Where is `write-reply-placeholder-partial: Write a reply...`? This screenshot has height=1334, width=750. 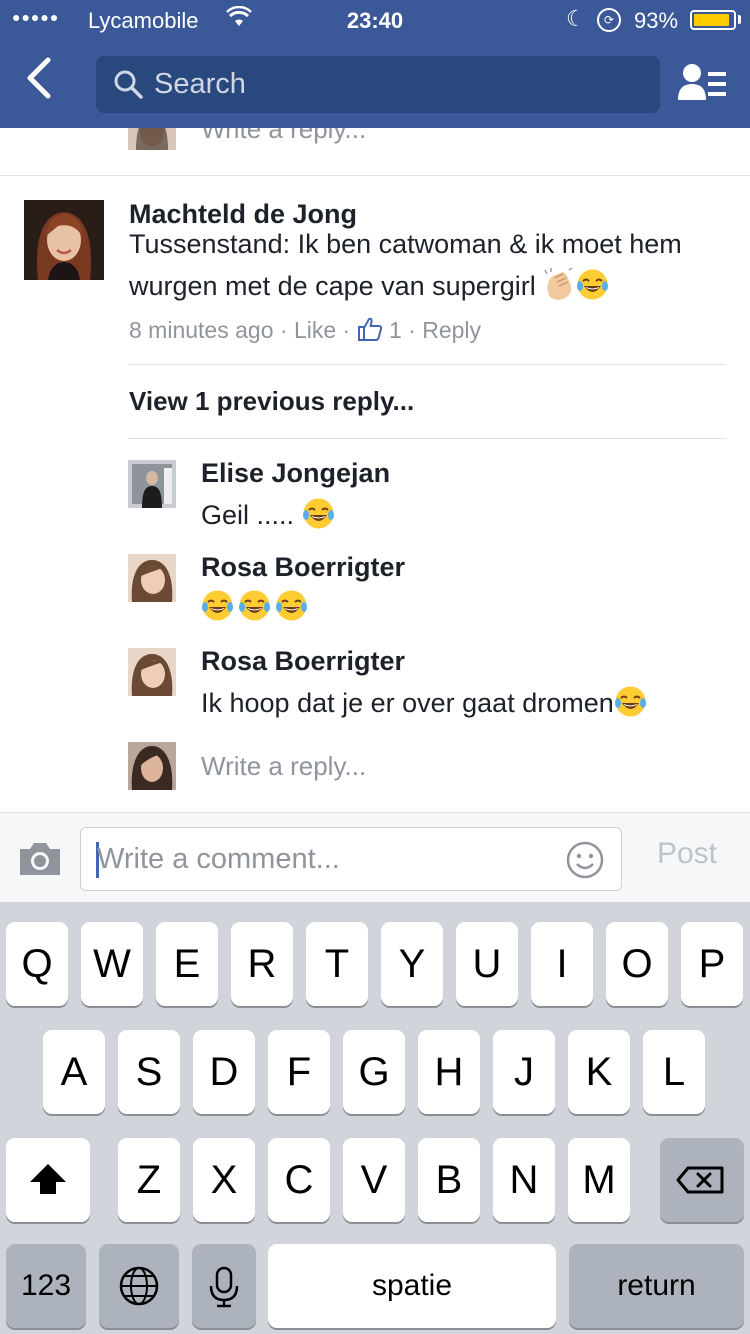
write-reply-placeholder-partial: Write a reply... is located at coordinates (283, 136).